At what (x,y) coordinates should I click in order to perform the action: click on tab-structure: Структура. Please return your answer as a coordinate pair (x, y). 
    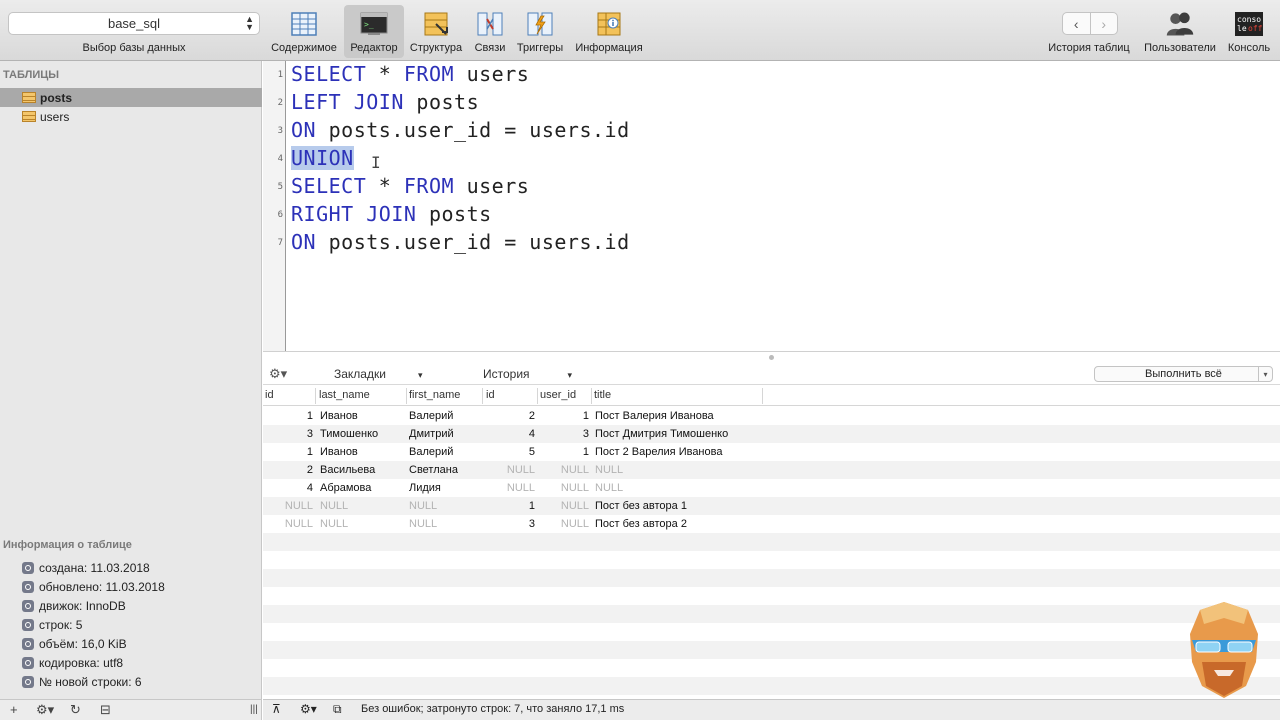
    Looking at the image, I should click on (436, 31).